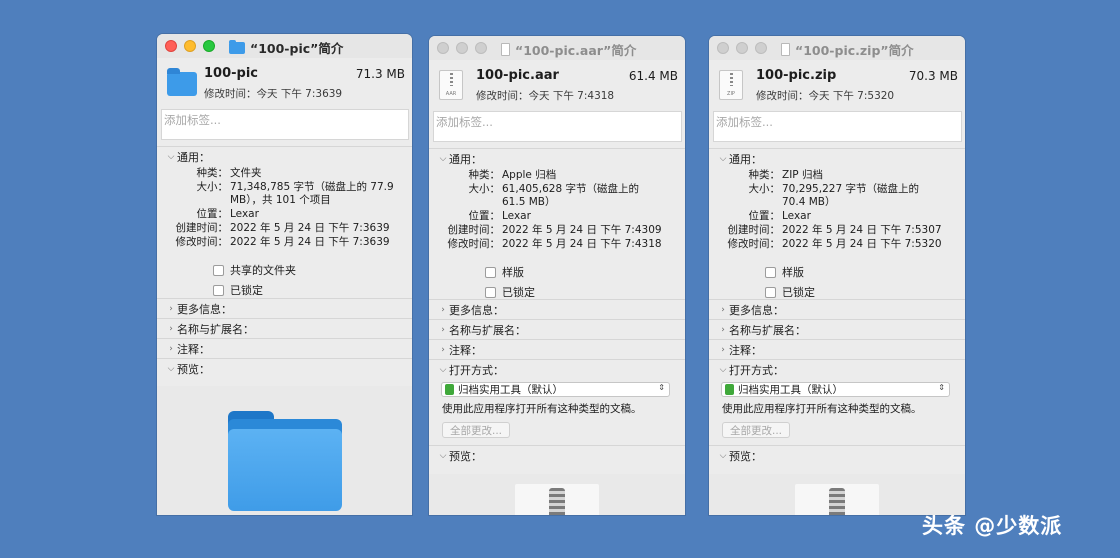  What do you see at coordinates (285, 461) in the screenshot?
I see `folder-preview-icon` at bounding box center [285, 461].